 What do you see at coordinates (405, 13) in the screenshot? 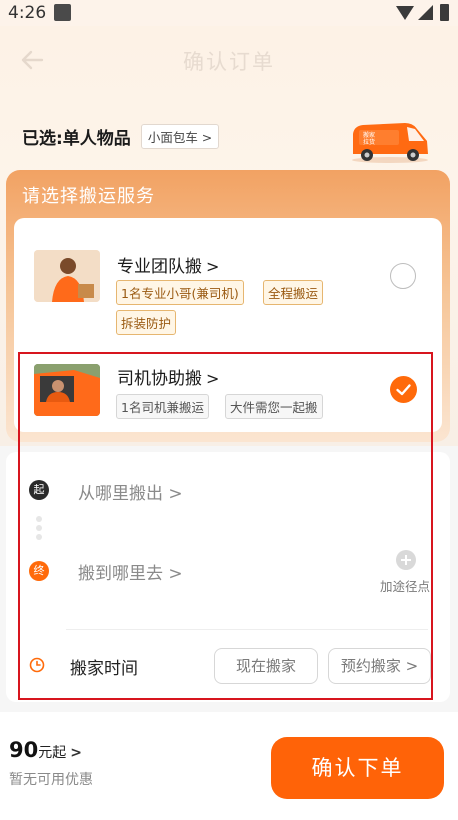
I see `wifi-icon` at bounding box center [405, 13].